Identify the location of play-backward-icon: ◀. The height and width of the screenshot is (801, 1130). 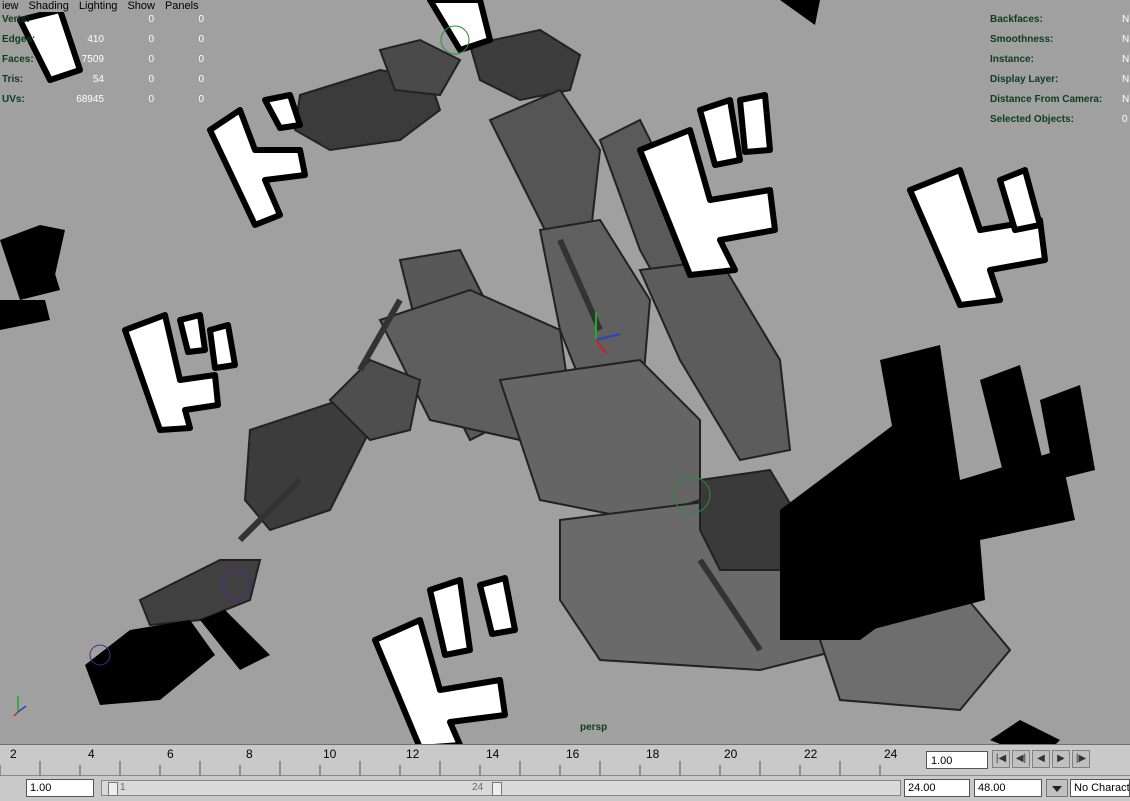
(1041, 759).